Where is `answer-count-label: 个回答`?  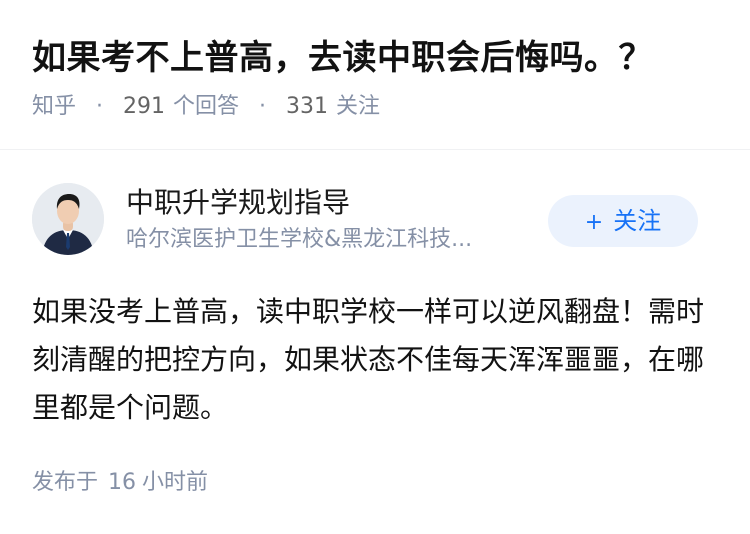 answer-count-label: 个回答 is located at coordinates (206, 106).